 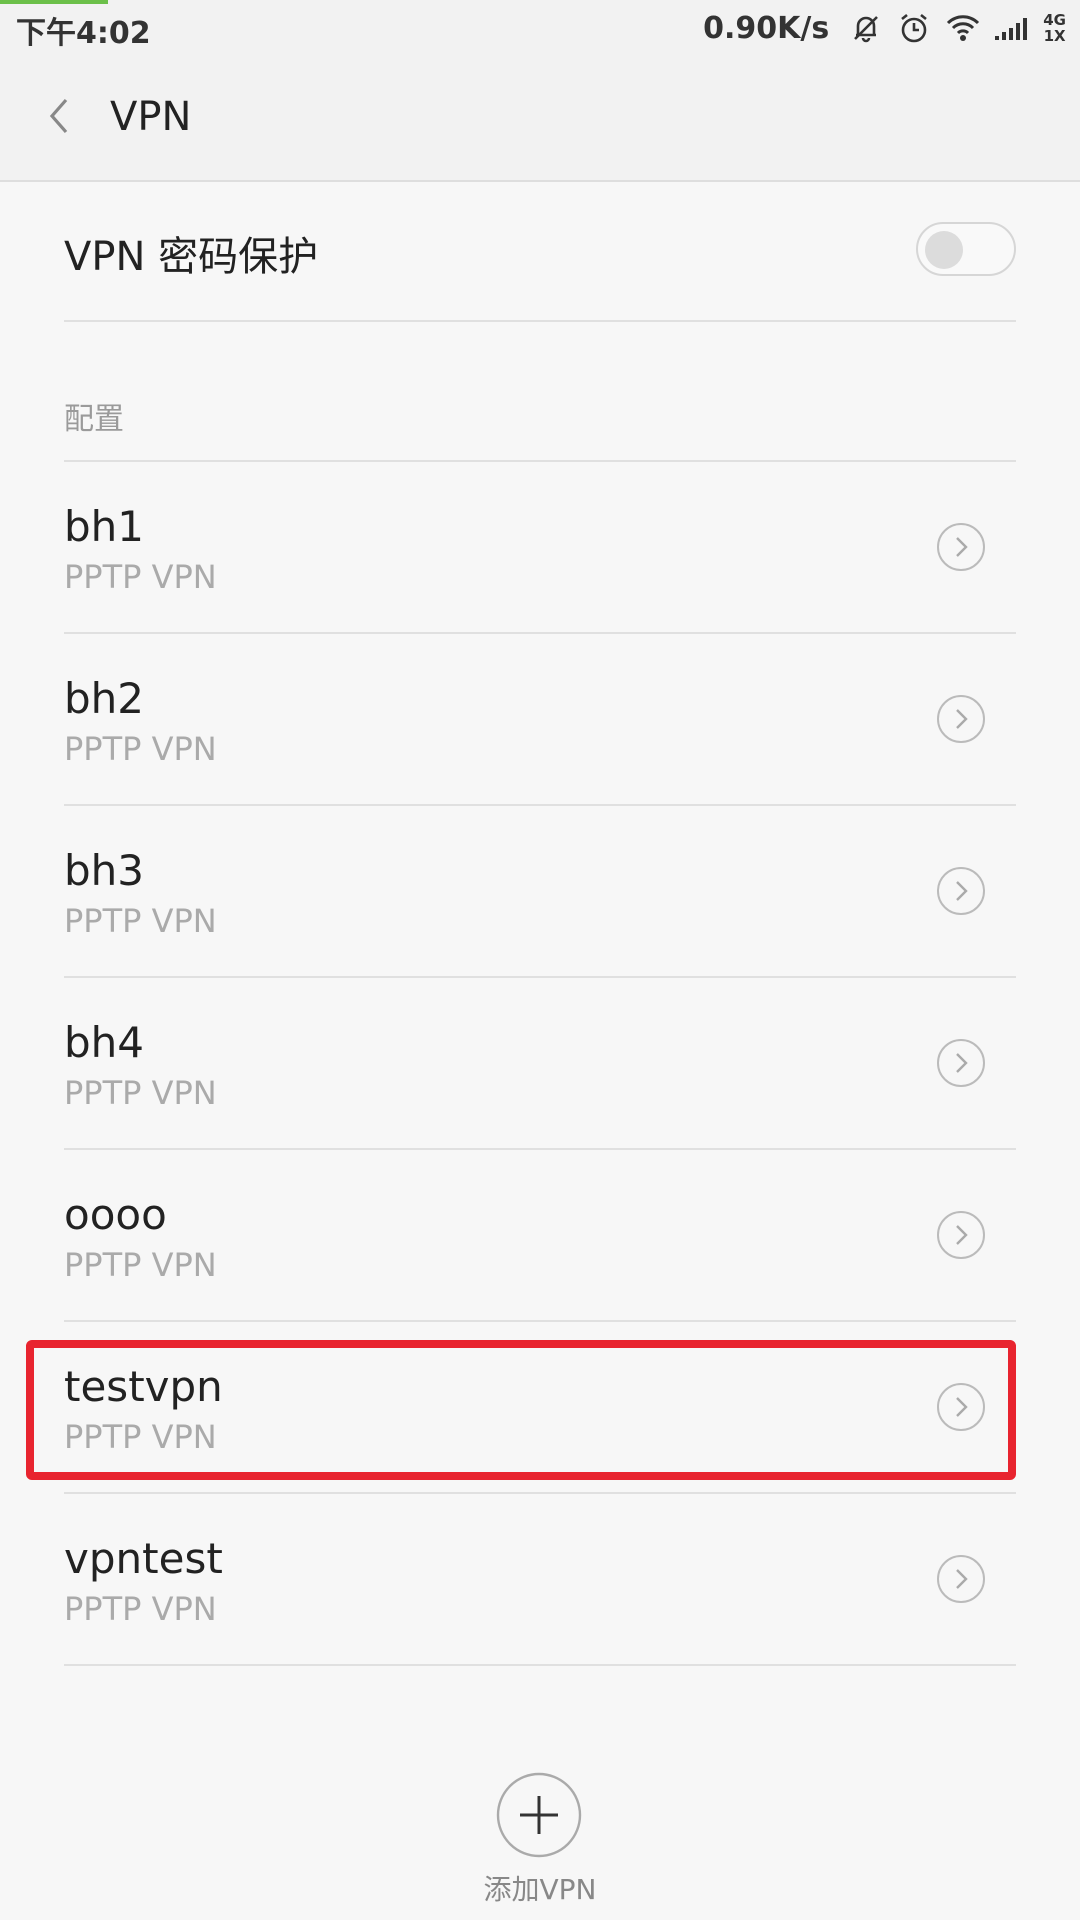 What do you see at coordinates (191, 257) in the screenshot?
I see `vpn-password-protection-label: VPN 密码保护` at bounding box center [191, 257].